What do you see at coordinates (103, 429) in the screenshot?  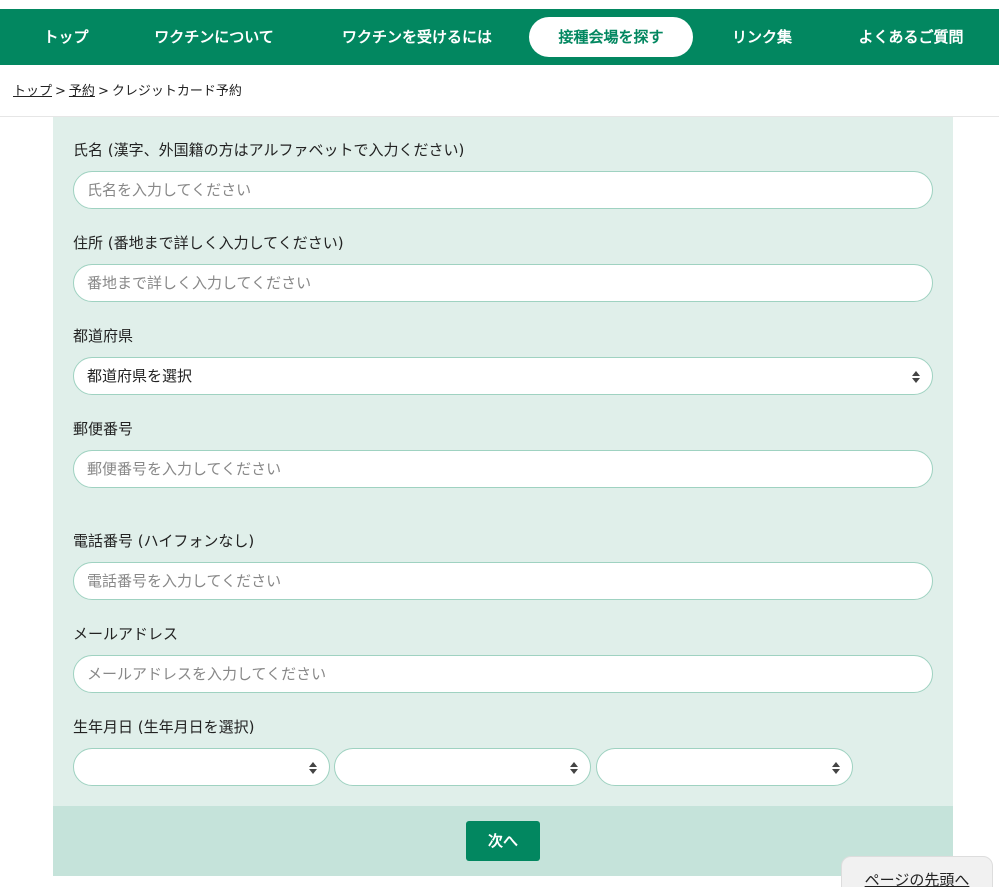 I see `postal-label: 郵便番号` at bounding box center [103, 429].